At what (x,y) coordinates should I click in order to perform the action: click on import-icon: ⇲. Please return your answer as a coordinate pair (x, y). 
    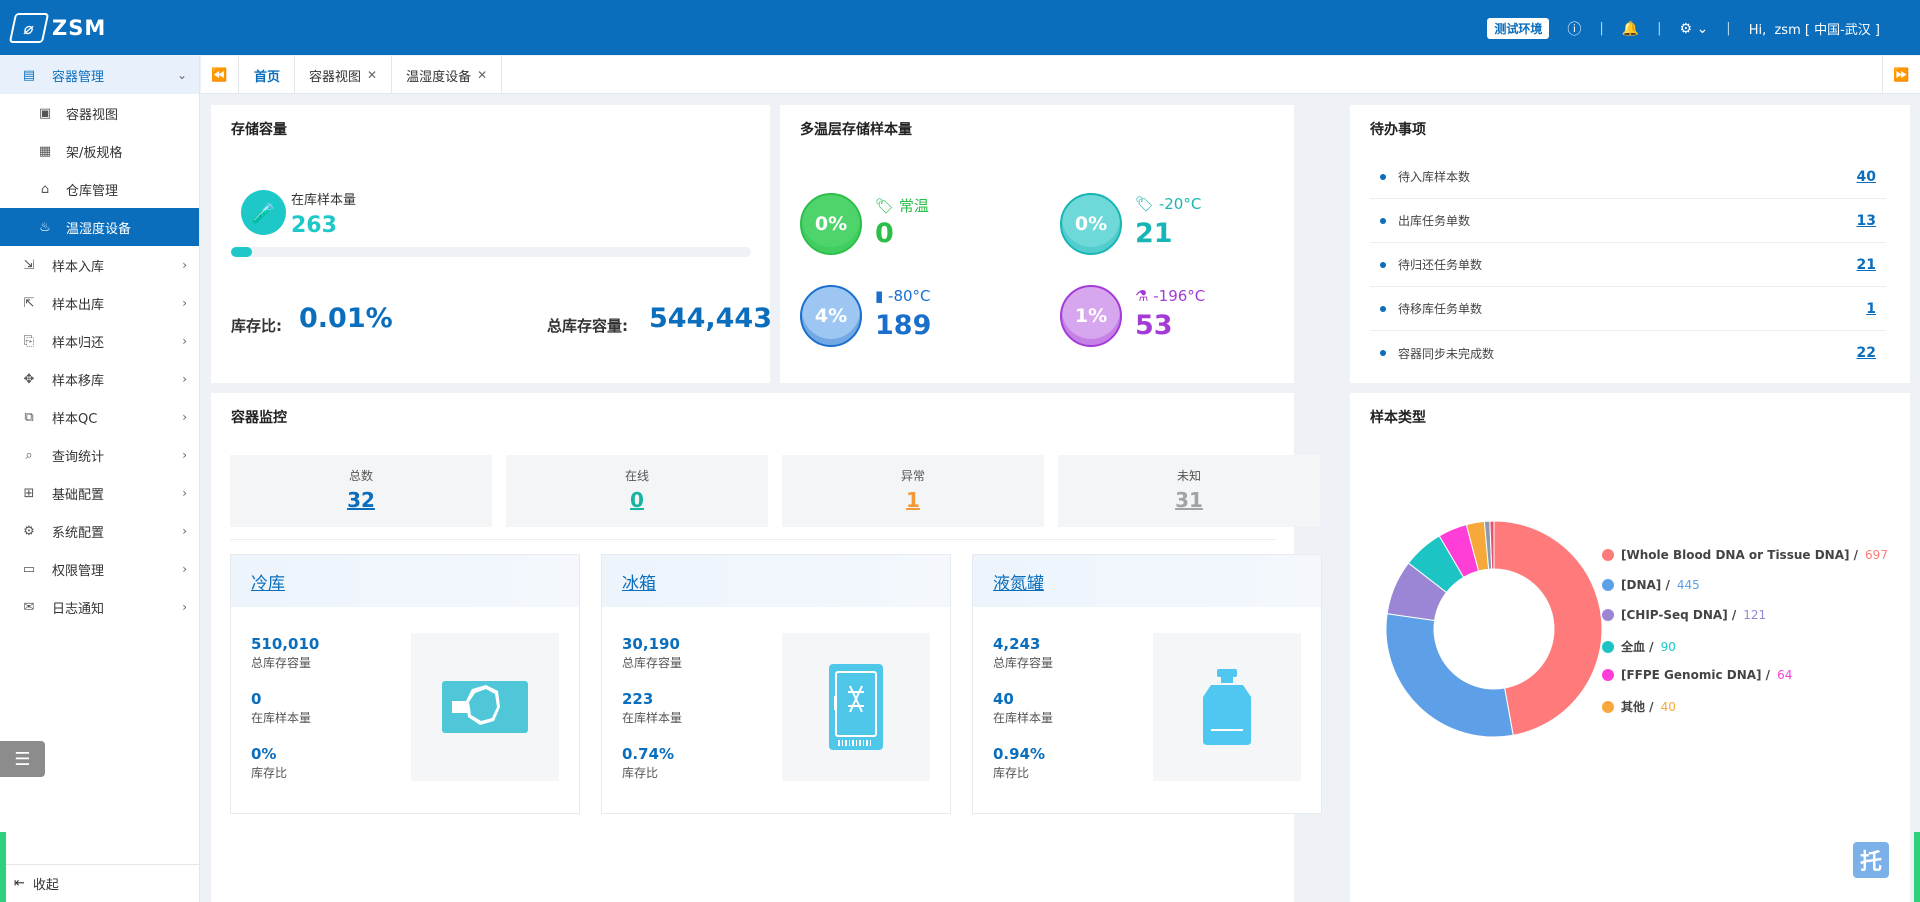
    Looking at the image, I should click on (29, 265).